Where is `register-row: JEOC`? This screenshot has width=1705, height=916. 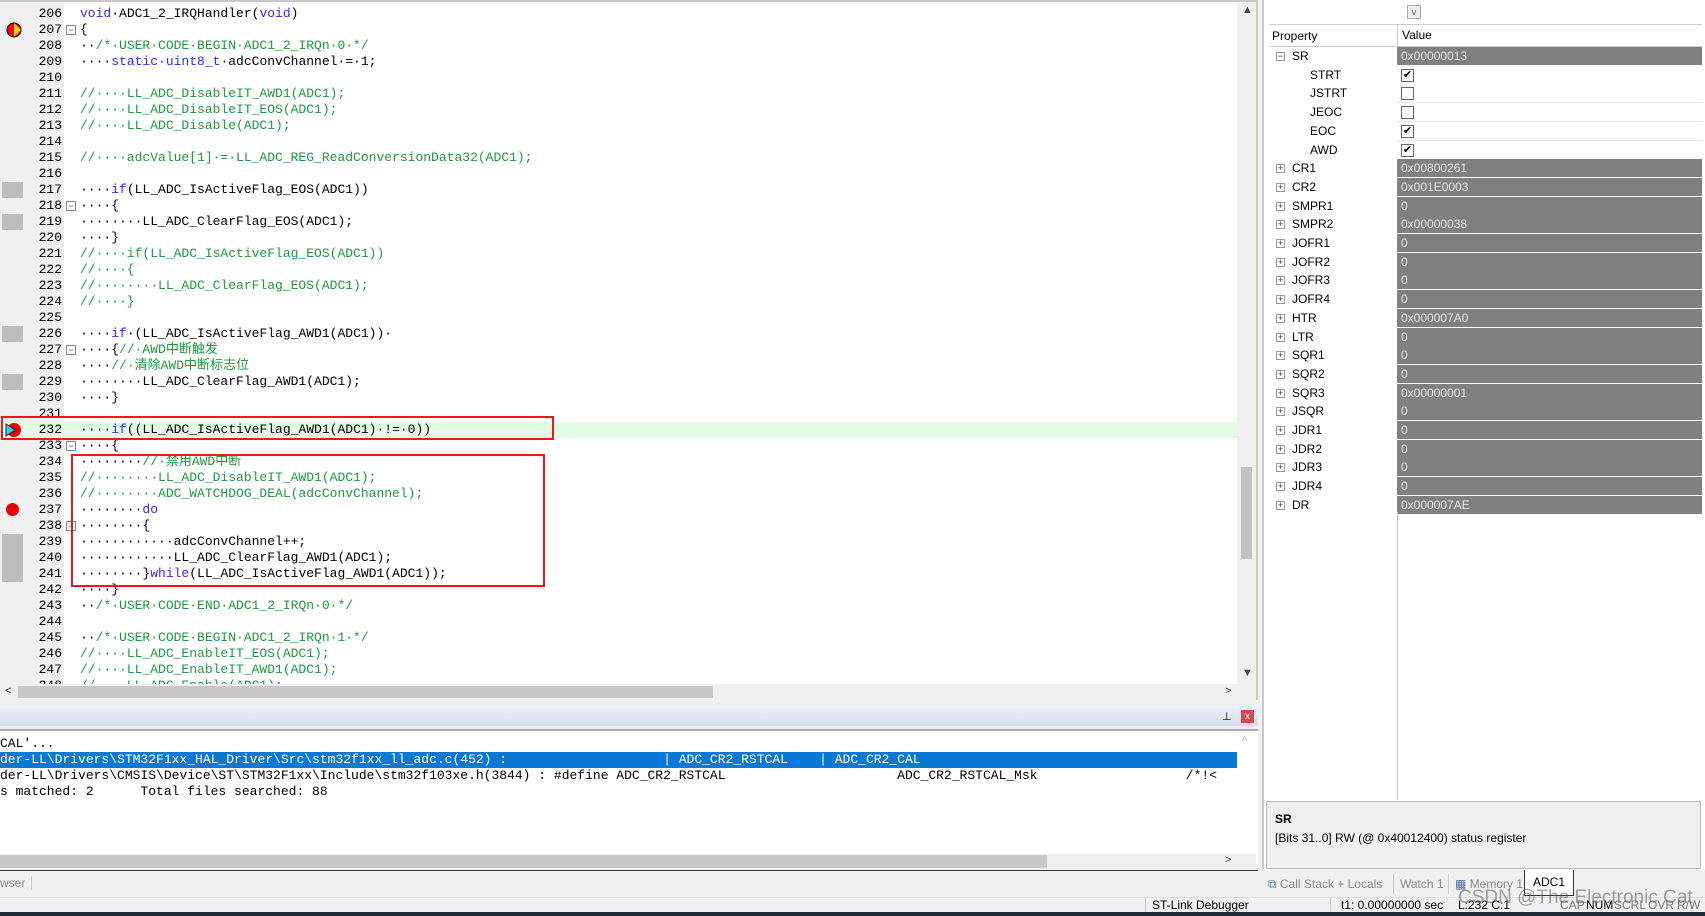
register-row: JEOC is located at coordinates (1486, 113).